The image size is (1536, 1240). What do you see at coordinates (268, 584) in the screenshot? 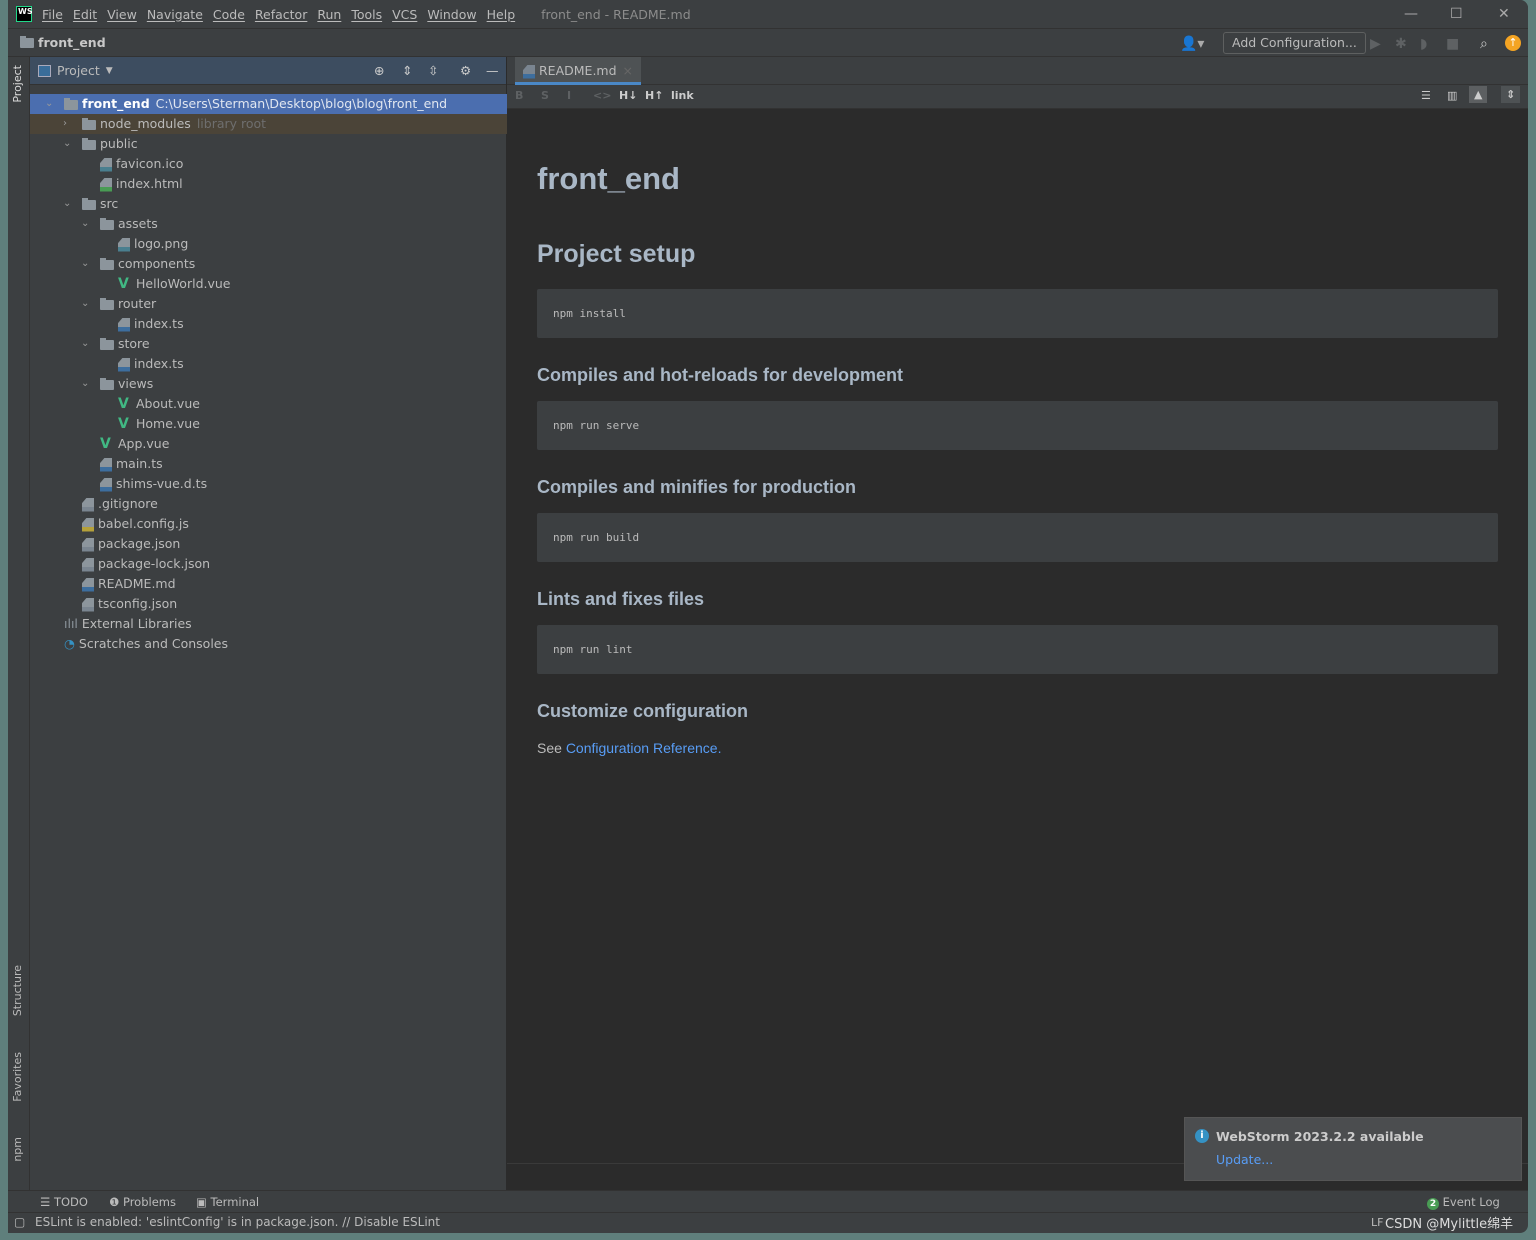
I see `tree-item: README.md` at bounding box center [268, 584].